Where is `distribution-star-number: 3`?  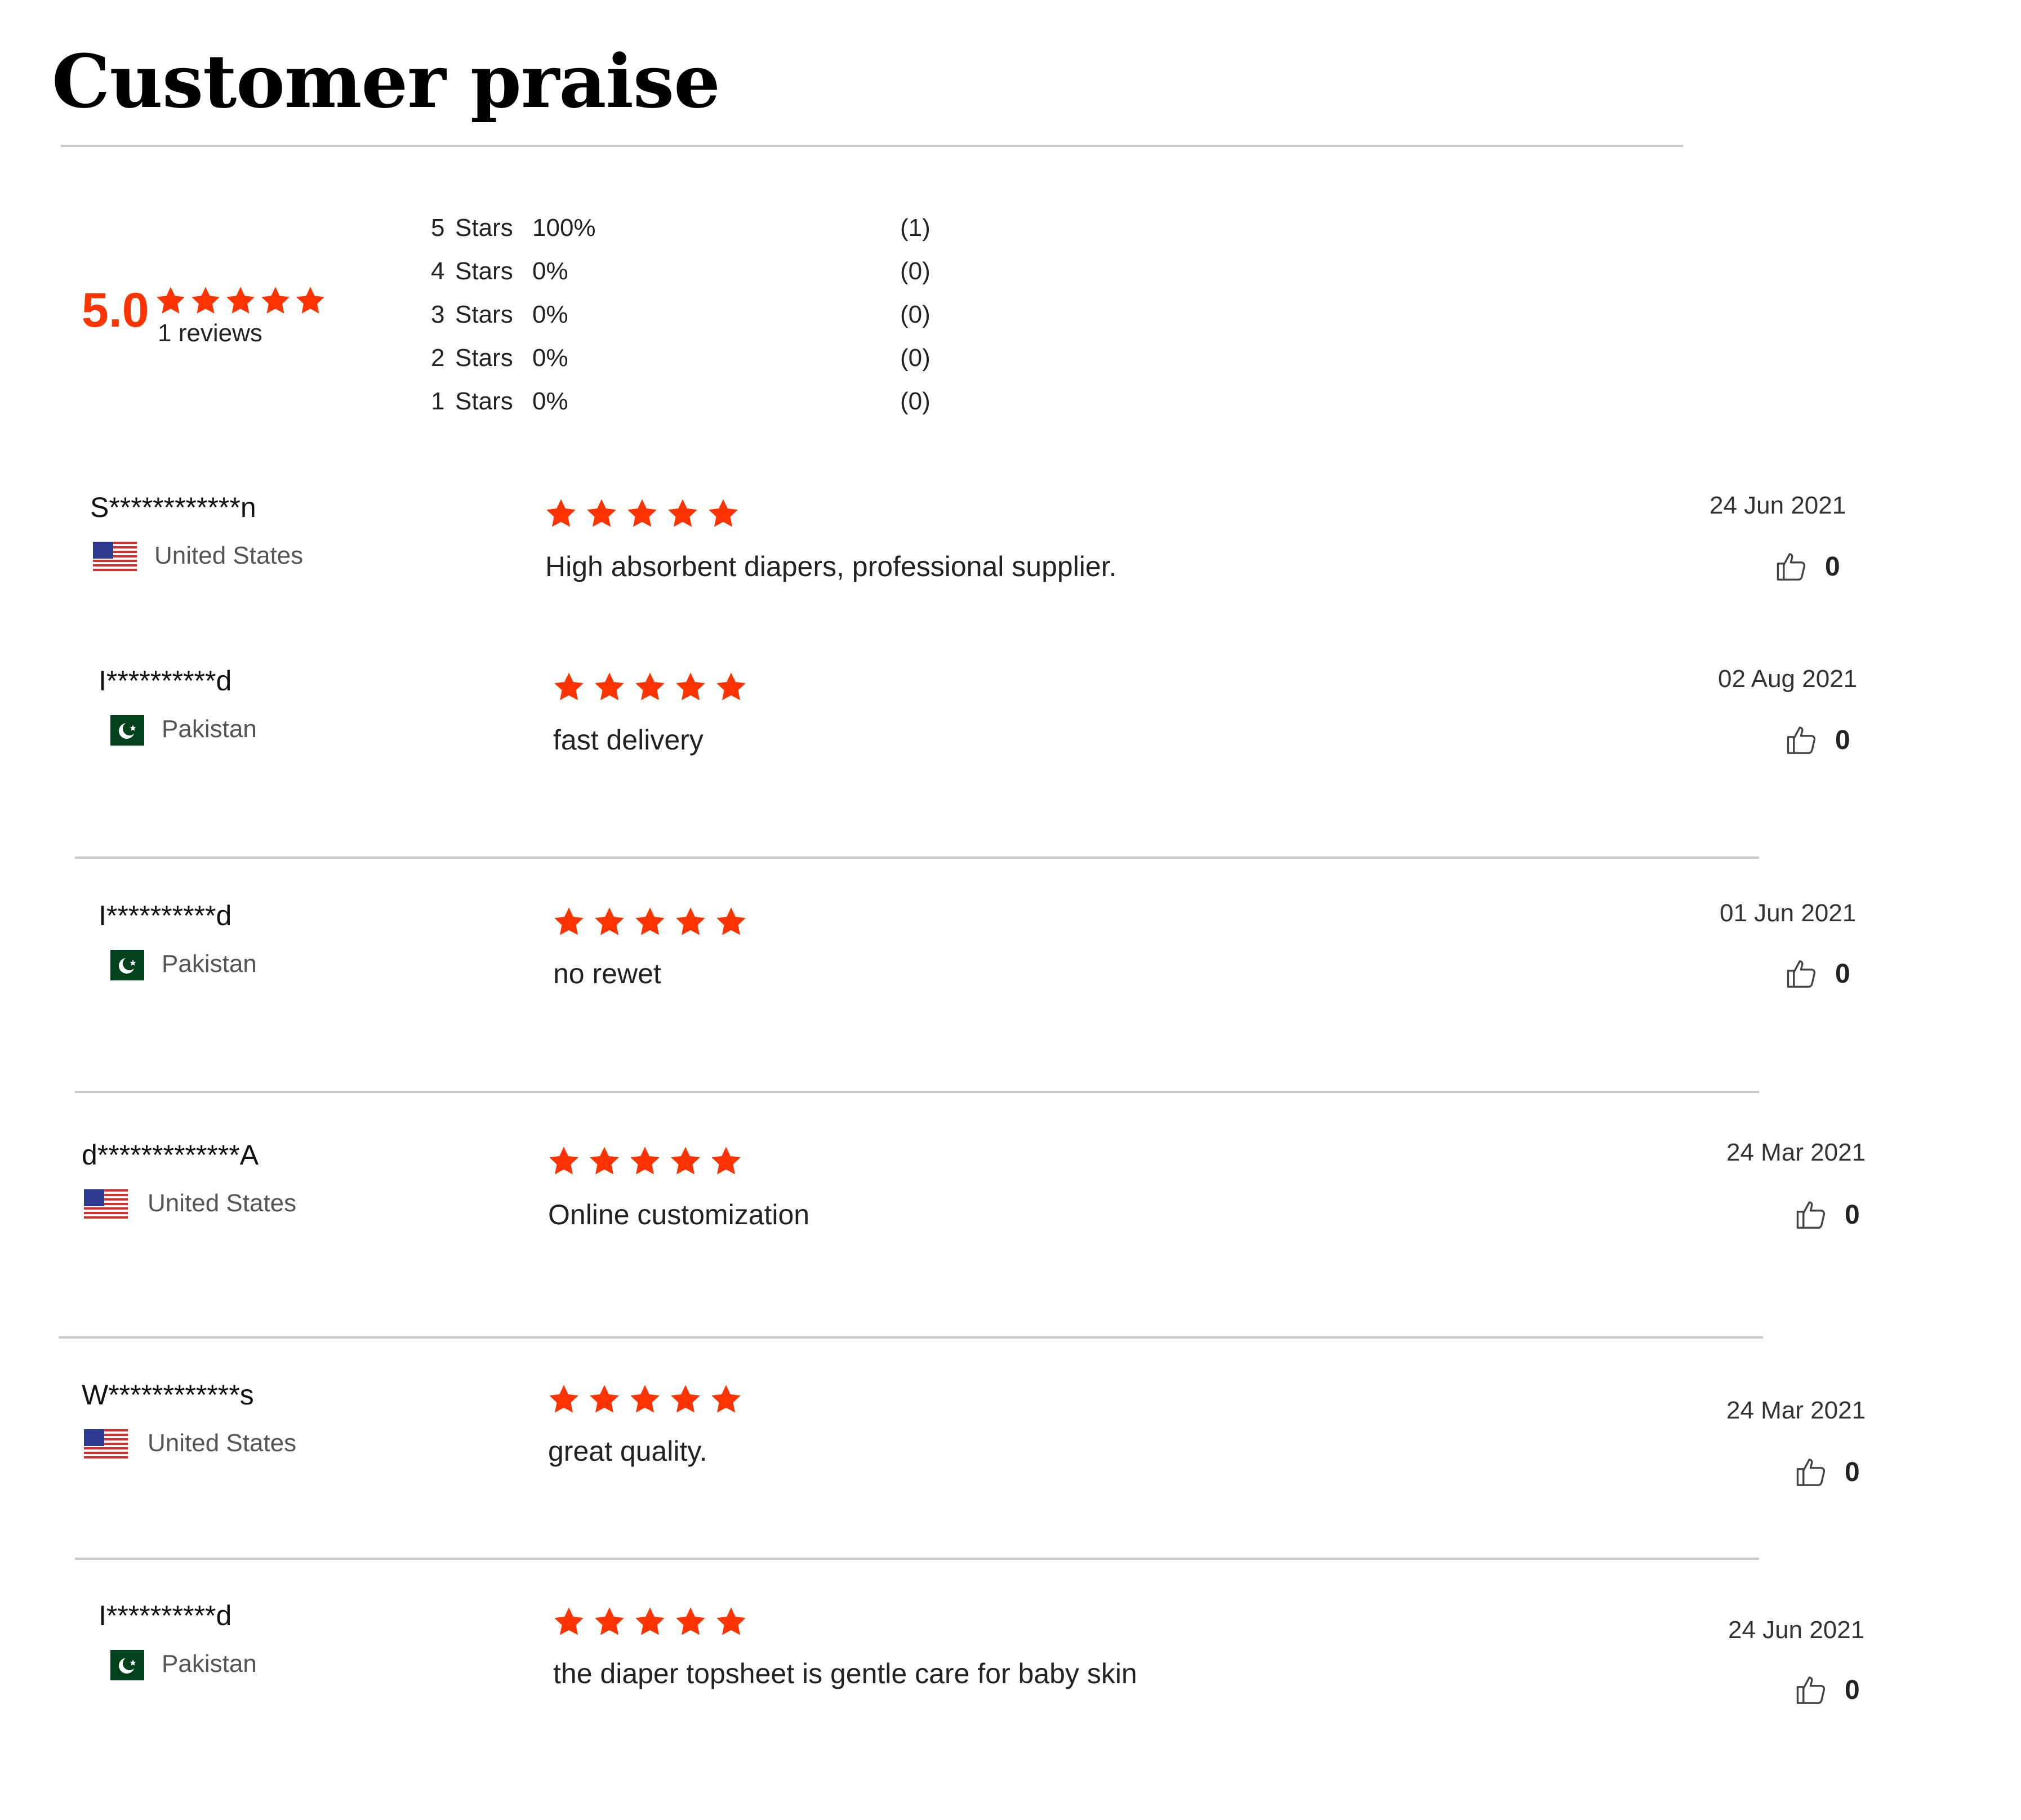
distribution-star-number: 3 is located at coordinates (438, 314).